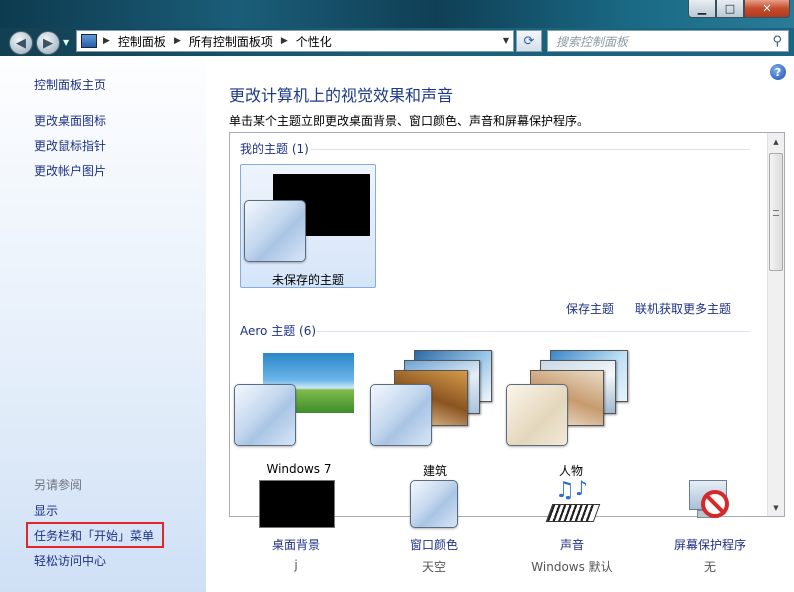 Image resolution: width=794 pixels, height=592 pixels. Describe the element at coordinates (710, 503) in the screenshot. I see `screen-saver-icon` at that location.